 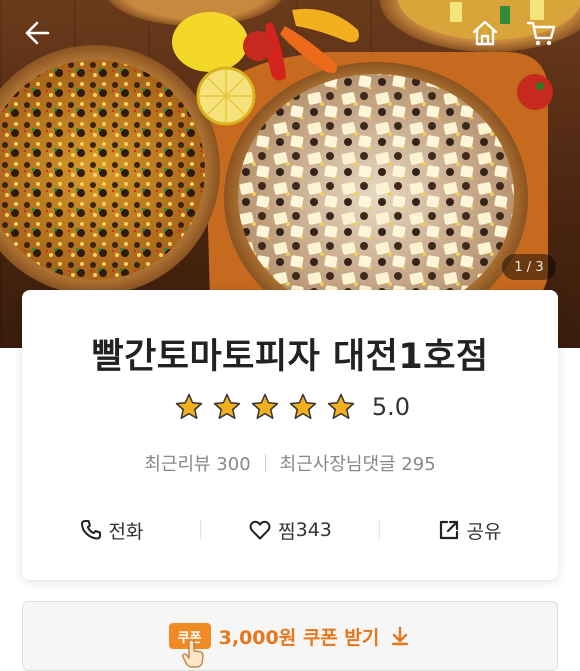 What do you see at coordinates (299, 637) in the screenshot?
I see `coupon-label: 3,000원 쿠폰 받기` at bounding box center [299, 637].